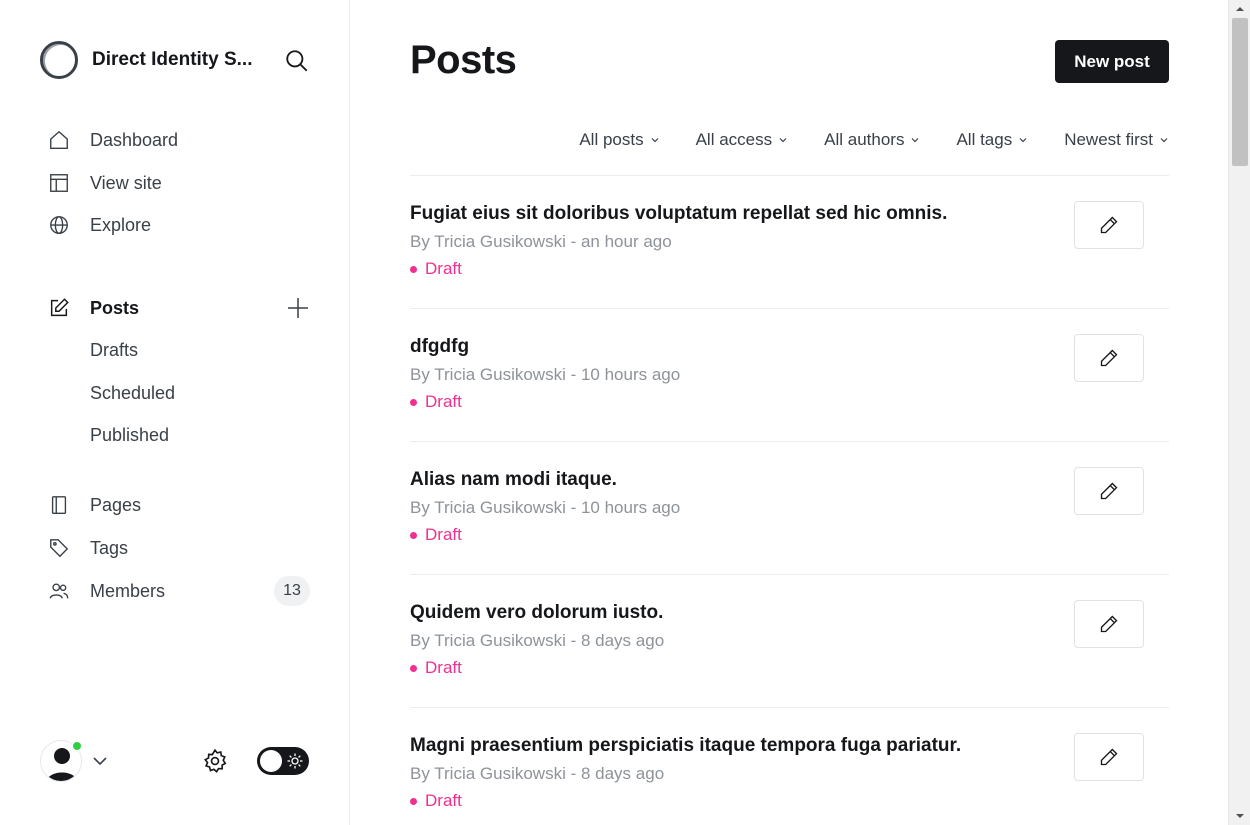 The width and height of the screenshot is (1250, 825). Describe the element at coordinates (175, 225) in the screenshot. I see `nav-explore: Explore` at that location.